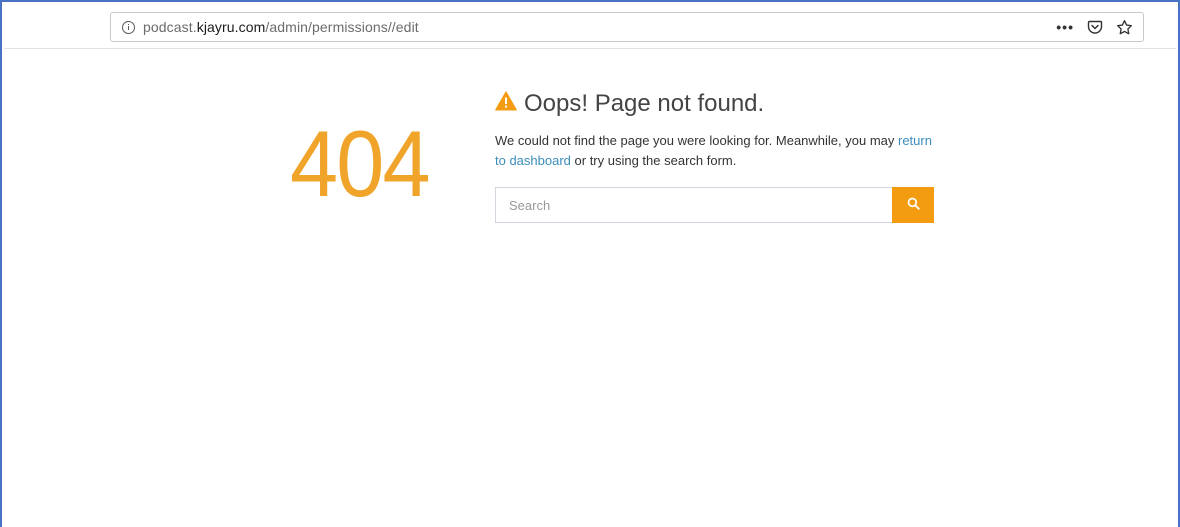 This screenshot has width=1180, height=527. What do you see at coordinates (1124, 27) in the screenshot?
I see `star-icon` at bounding box center [1124, 27].